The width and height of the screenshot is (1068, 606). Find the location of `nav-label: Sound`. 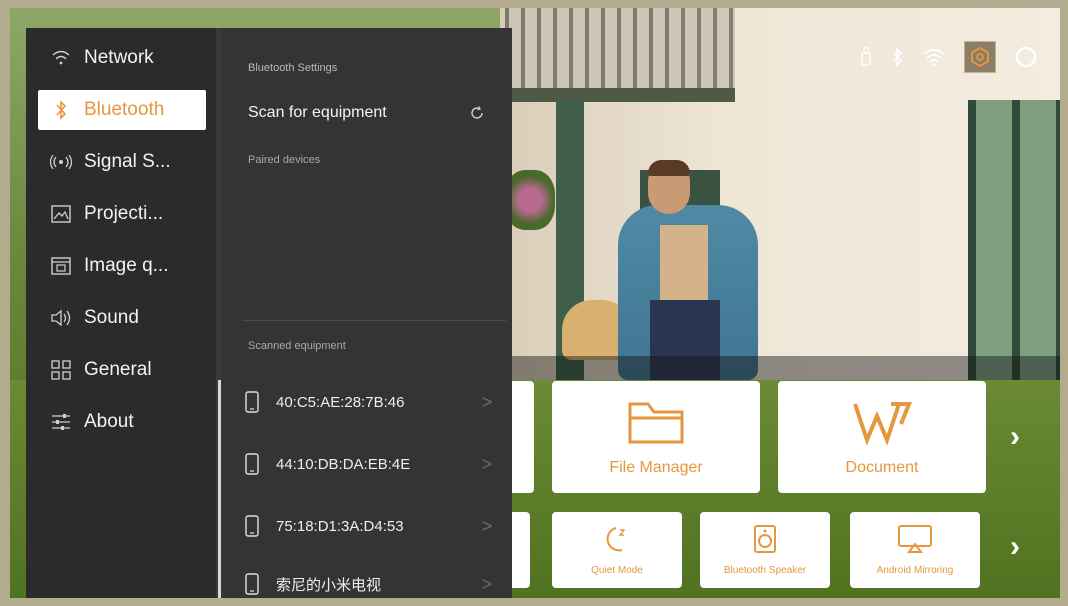

nav-label: Sound is located at coordinates (111, 317).